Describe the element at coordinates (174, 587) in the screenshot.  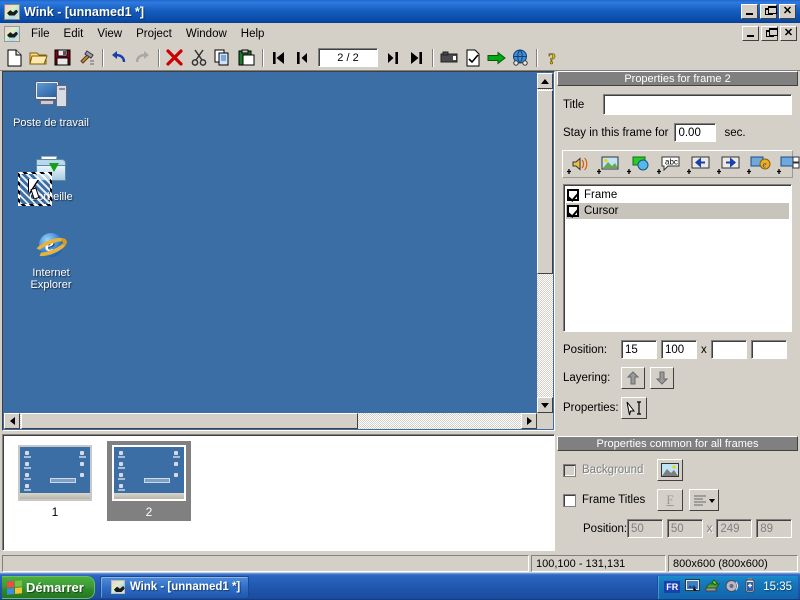
I see `taskbar-button-wink: Wink - [unnamed1 *]` at that location.